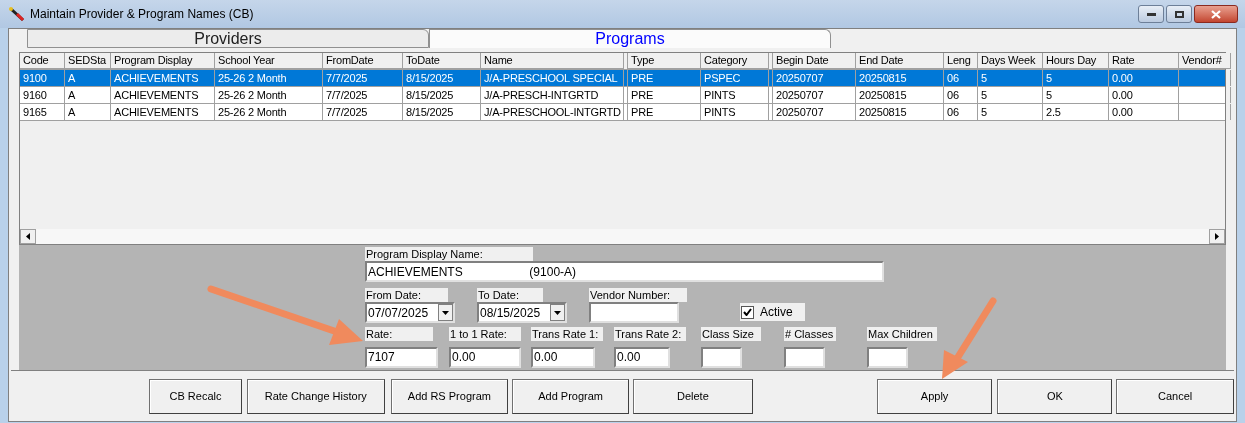 The image size is (1245, 423). I want to click on field-label: To Date:, so click(510, 295).